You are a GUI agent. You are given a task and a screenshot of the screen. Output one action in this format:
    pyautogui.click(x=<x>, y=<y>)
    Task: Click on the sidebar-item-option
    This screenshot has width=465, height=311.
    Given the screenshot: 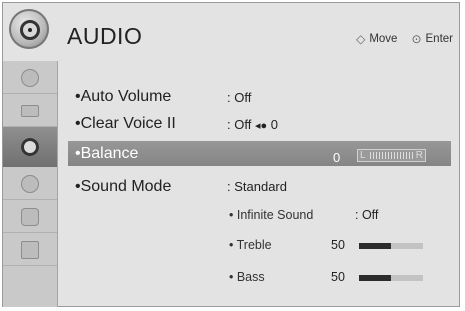 What is the action you would take?
    pyautogui.click(x=30, y=249)
    